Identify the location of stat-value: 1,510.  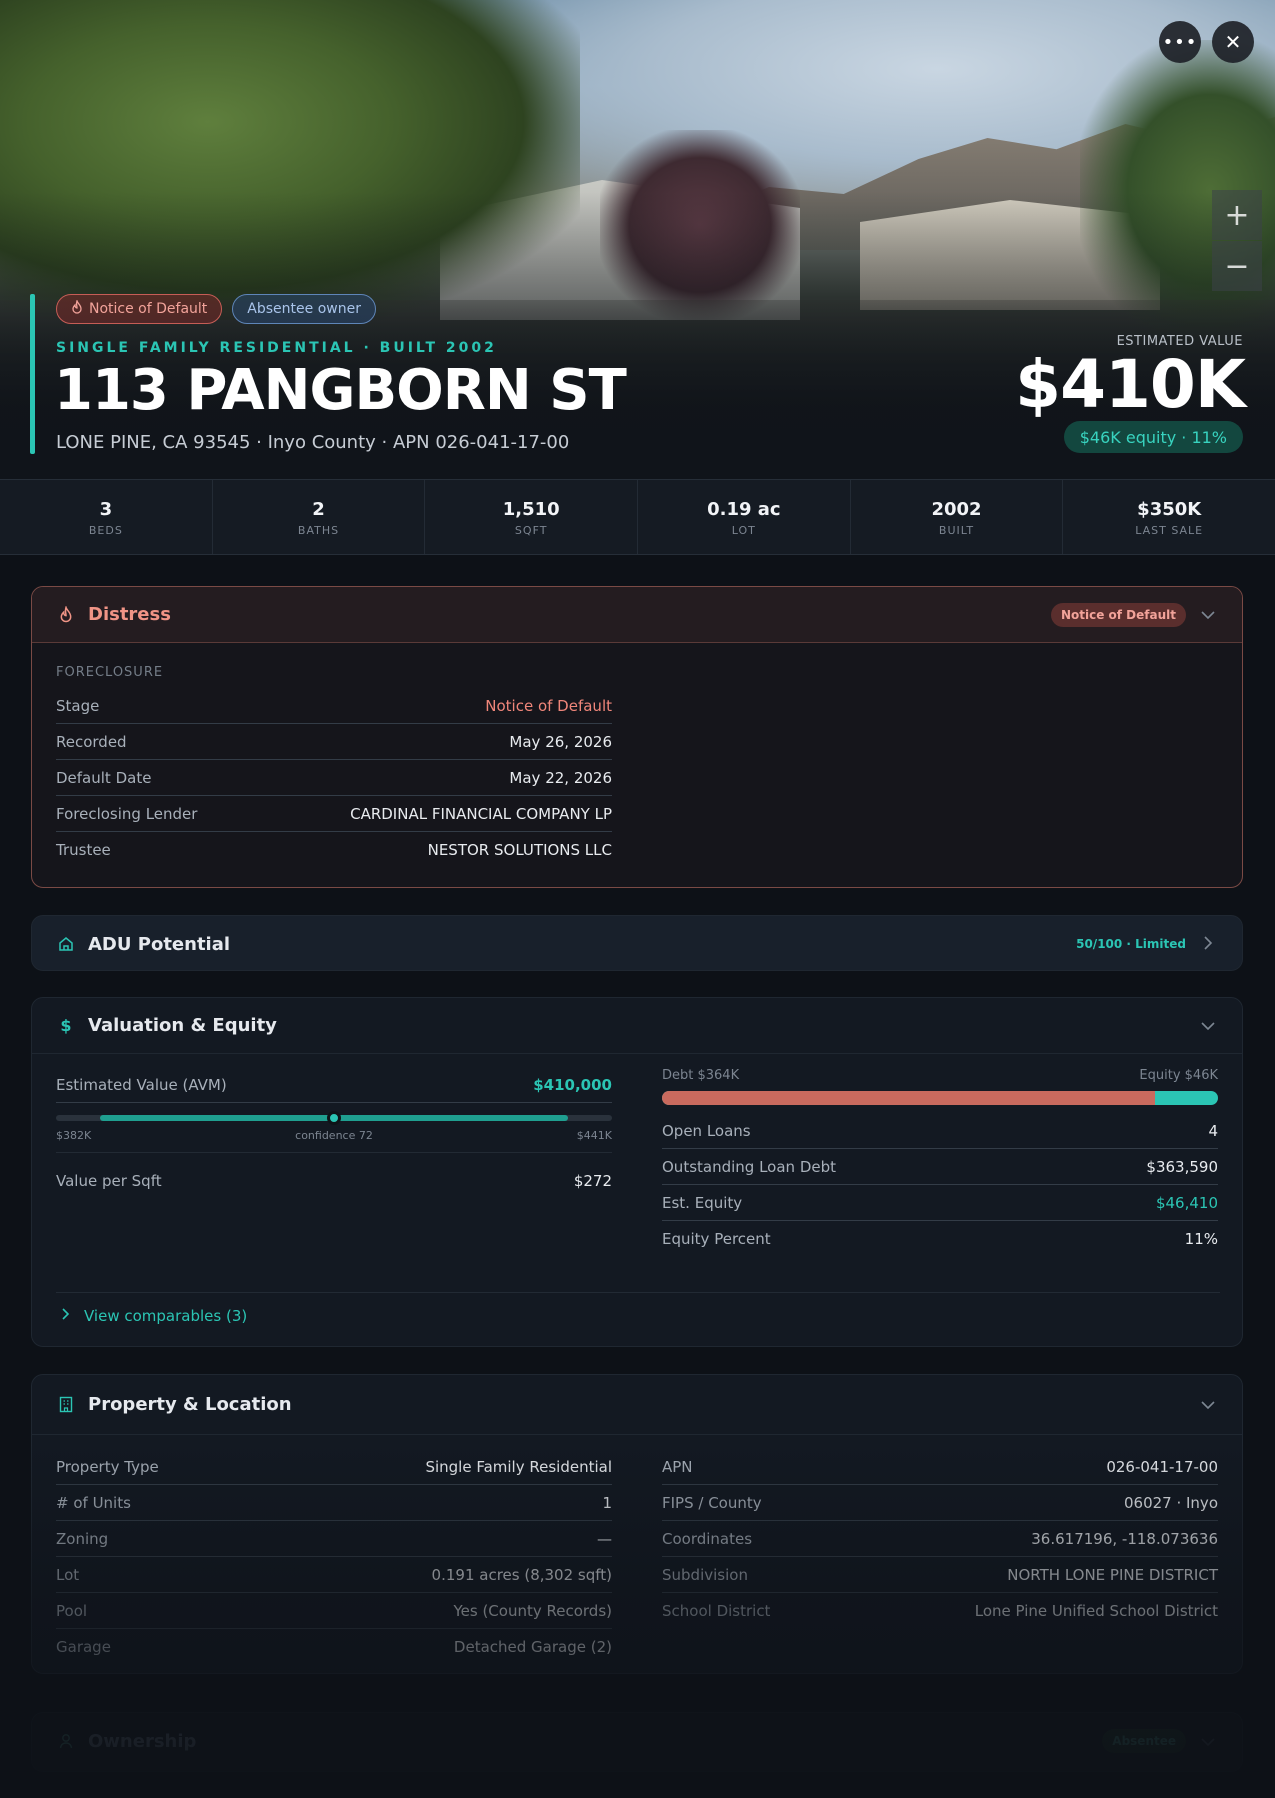
(531, 509).